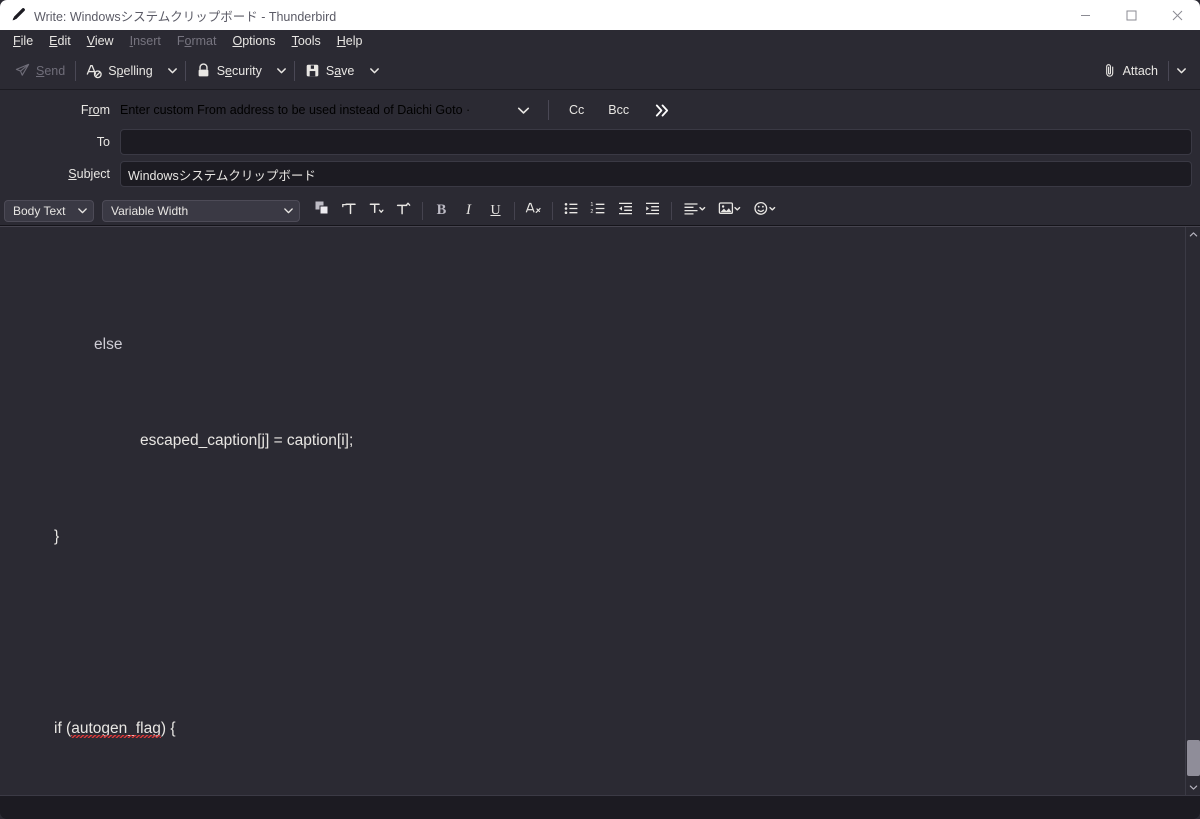 This screenshot has height=819, width=1200. I want to click on emoji-button, so click(764, 211).